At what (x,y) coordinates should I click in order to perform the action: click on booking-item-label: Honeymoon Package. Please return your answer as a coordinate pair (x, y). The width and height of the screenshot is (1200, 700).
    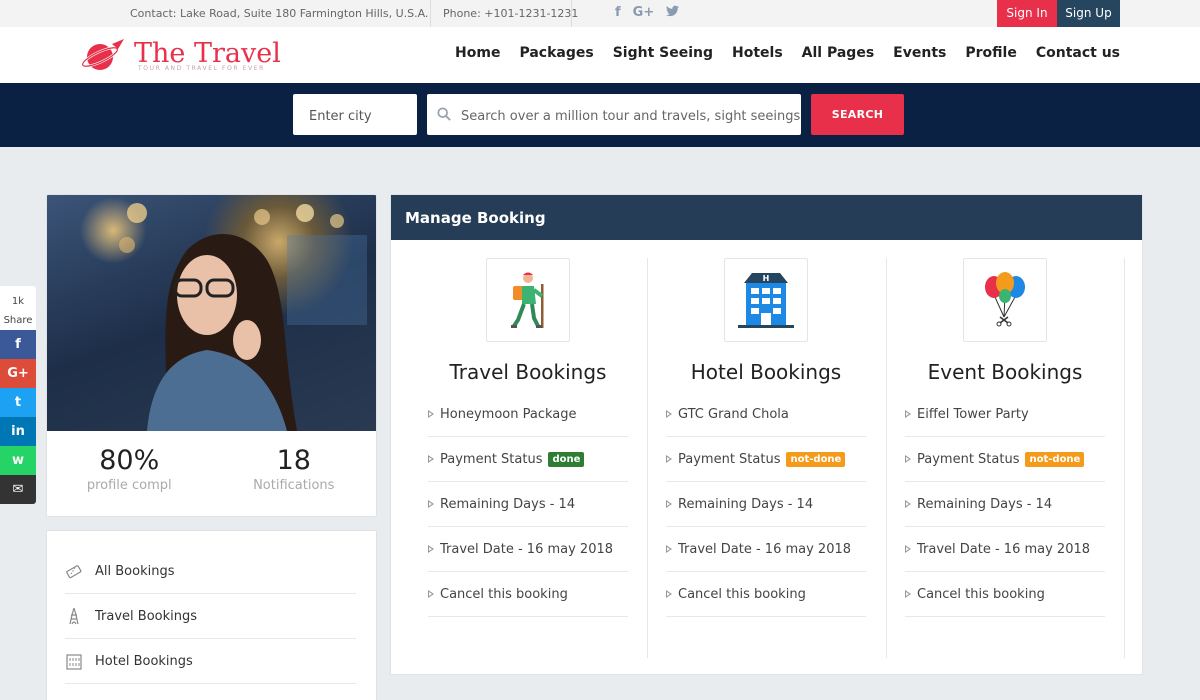
    Looking at the image, I should click on (508, 414).